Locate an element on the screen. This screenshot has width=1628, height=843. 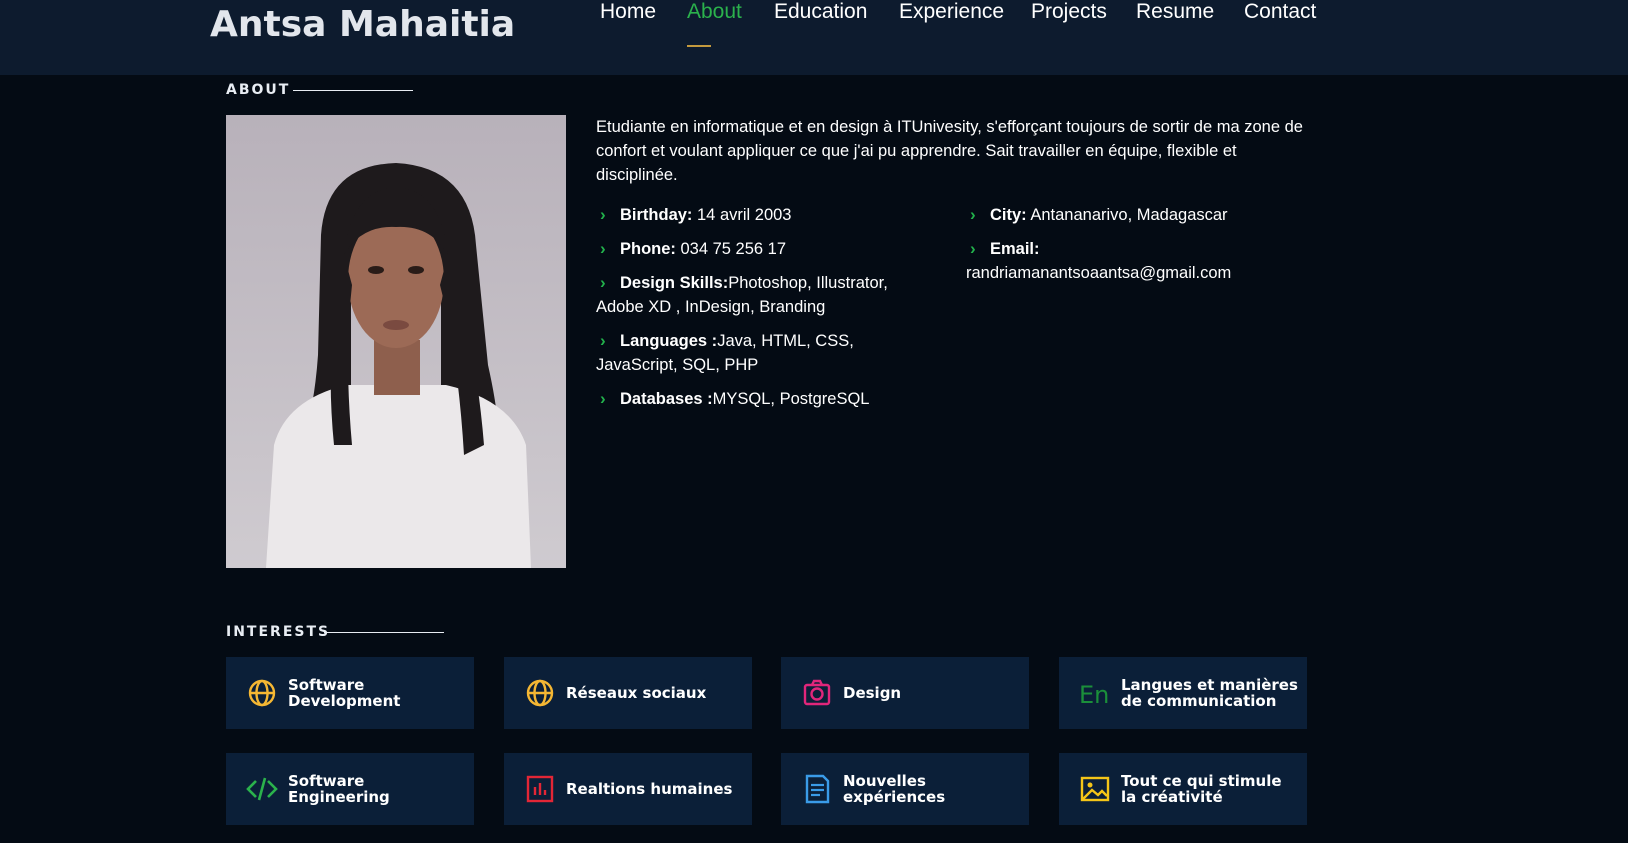
site-logo: Antsa Mahaitia is located at coordinates (362, 24).